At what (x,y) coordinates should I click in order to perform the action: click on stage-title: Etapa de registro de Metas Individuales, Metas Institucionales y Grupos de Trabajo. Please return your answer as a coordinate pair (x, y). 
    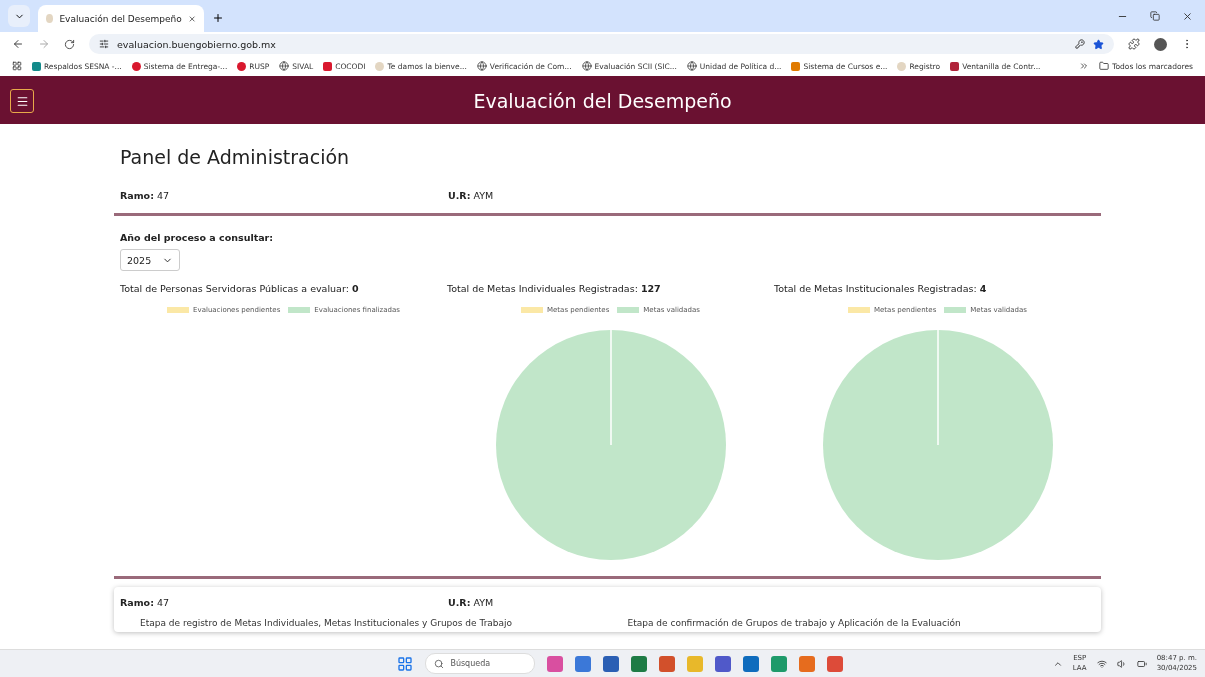
    Looking at the image, I should click on (327, 623).